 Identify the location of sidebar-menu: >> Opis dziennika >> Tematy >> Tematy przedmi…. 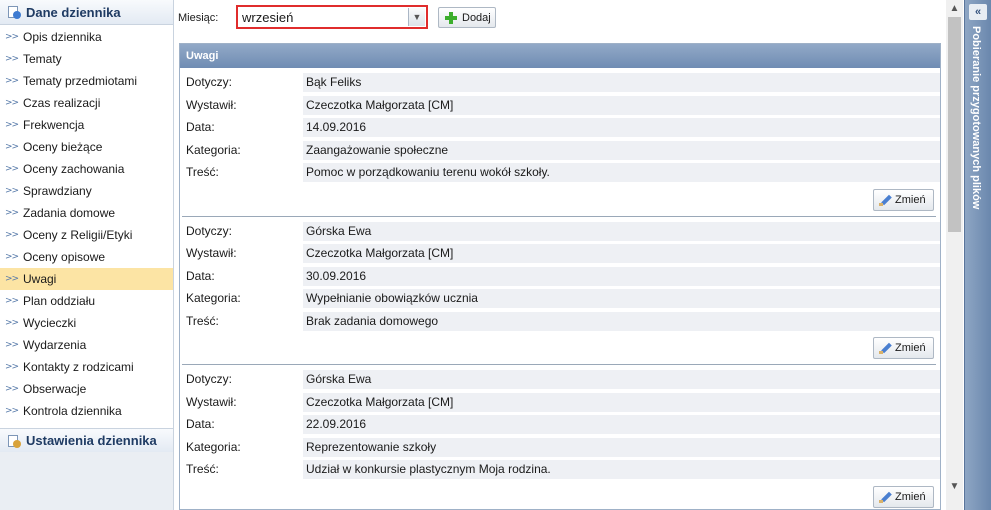
(86, 223).